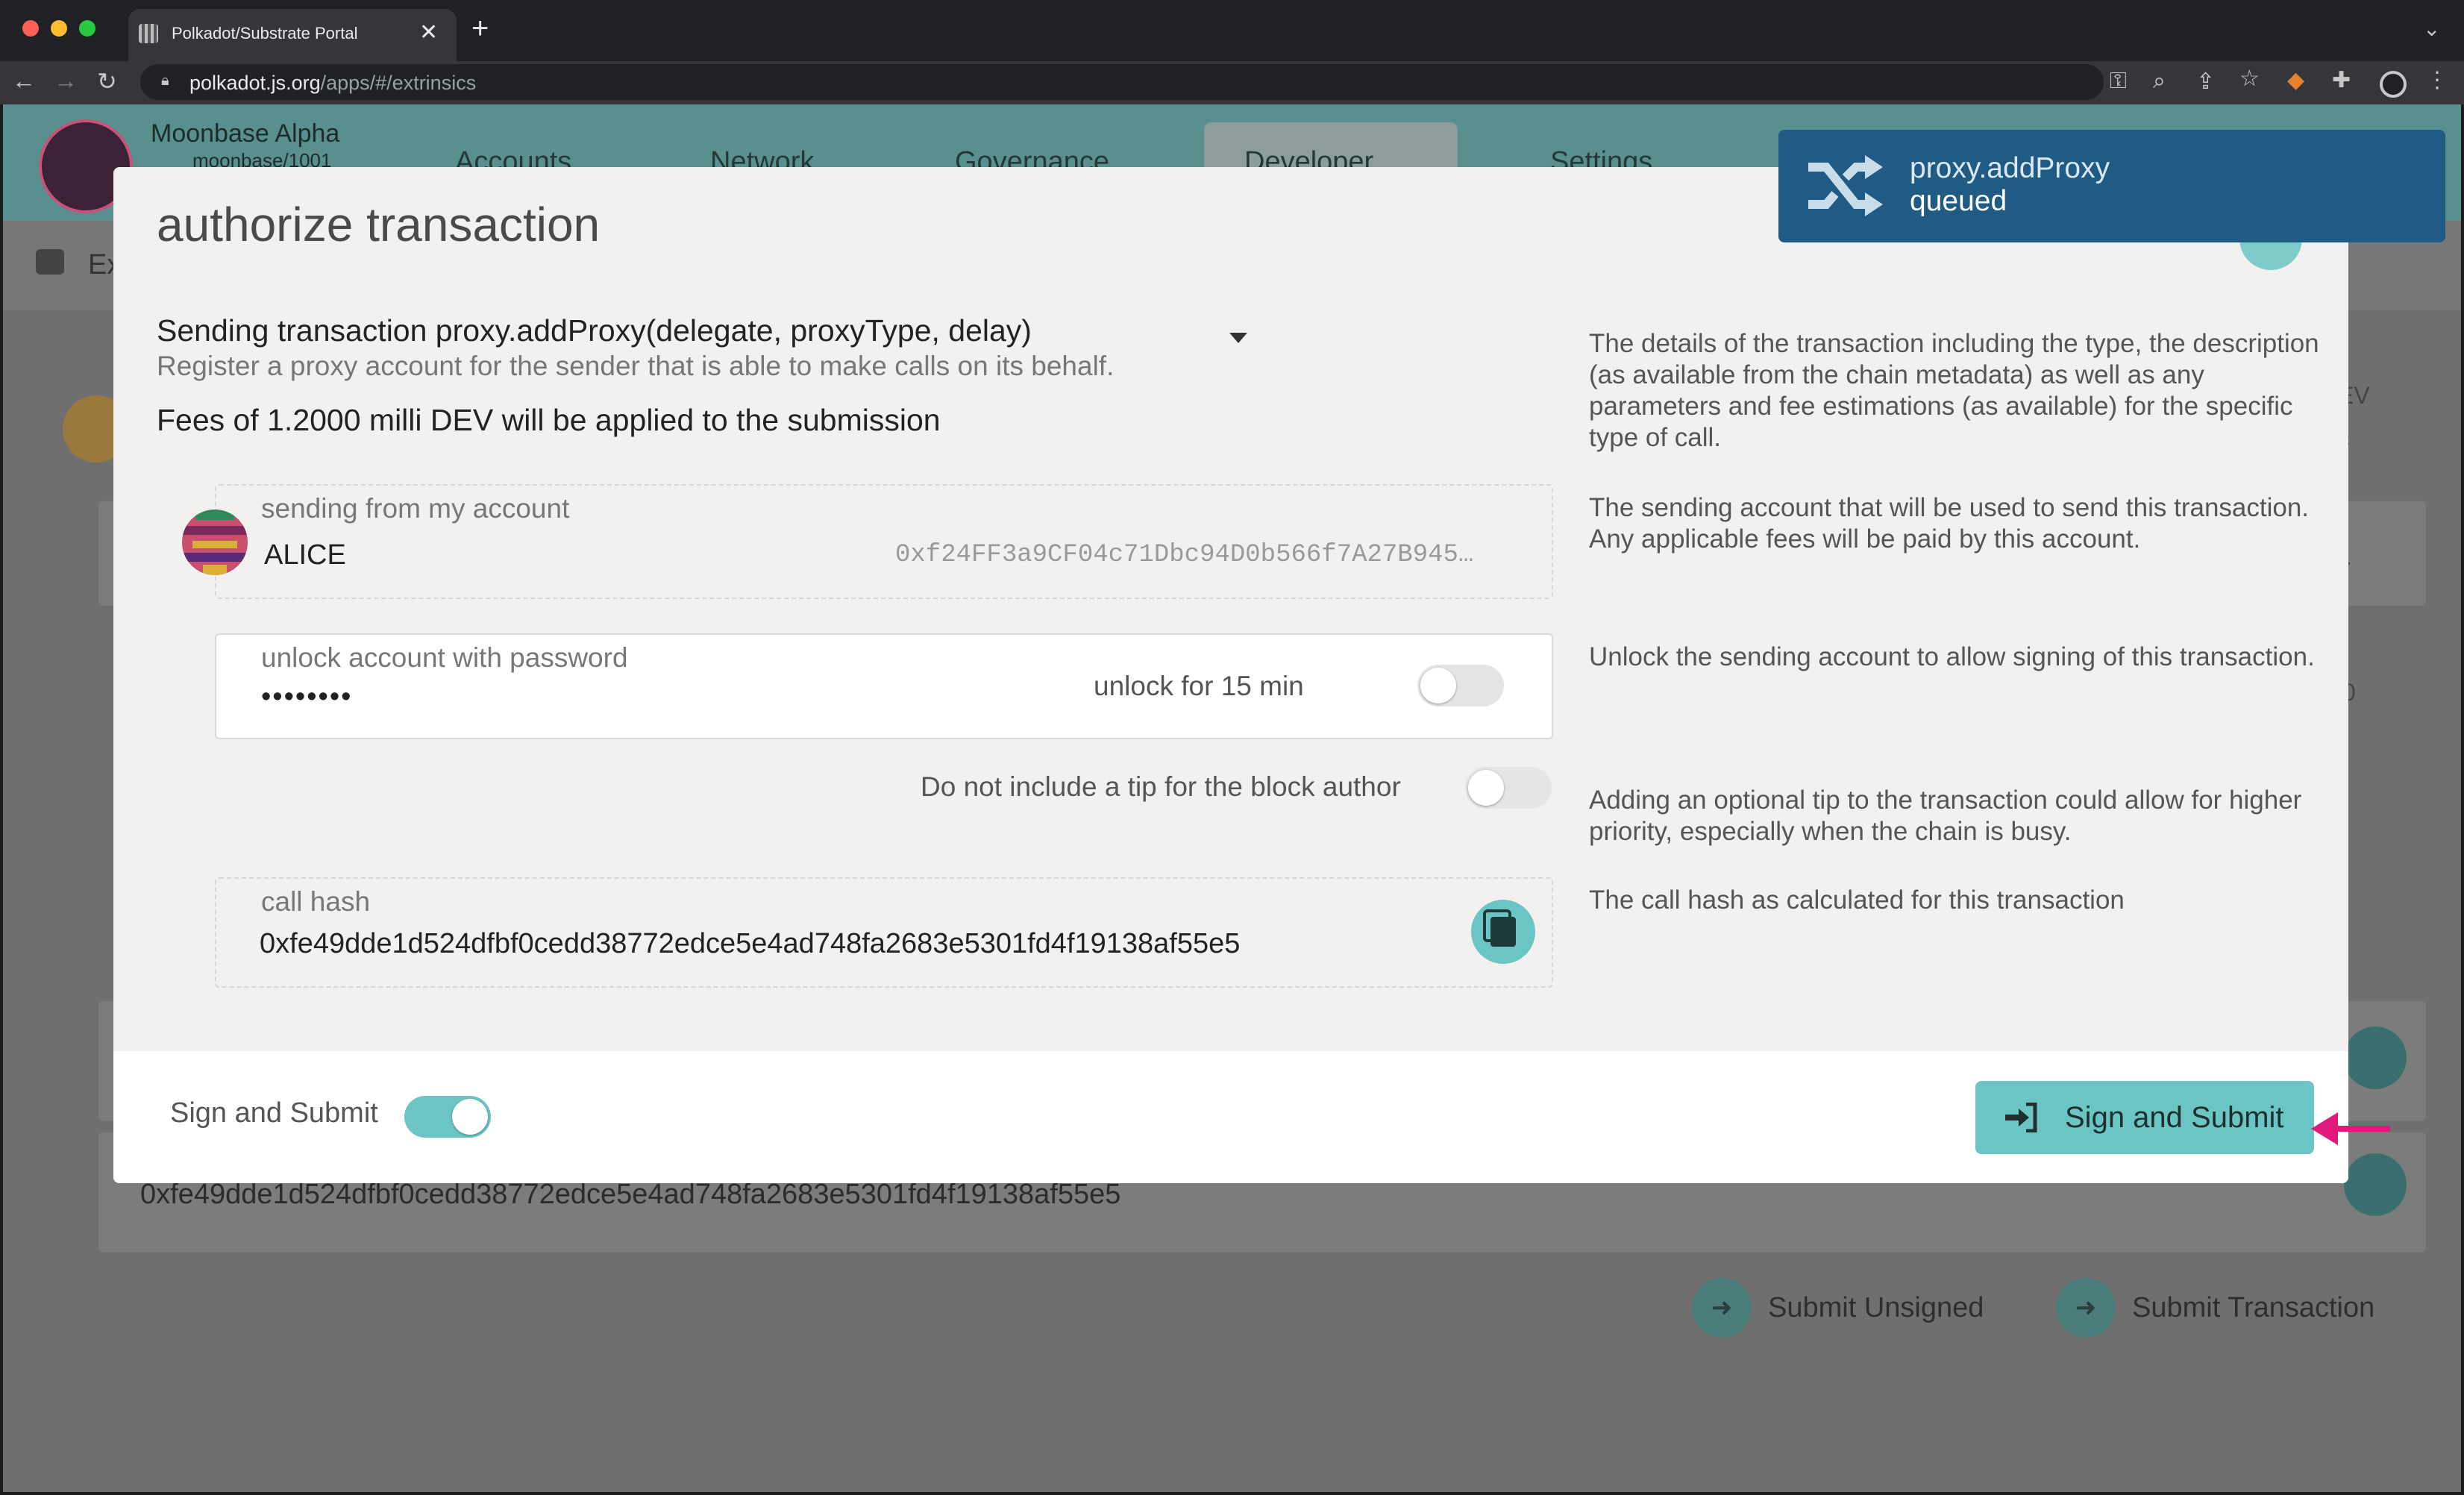  What do you see at coordinates (1232, 30) in the screenshot?
I see `browser-tab-bar: Polkadot/Substrate Portal ✕ + ⌄` at bounding box center [1232, 30].